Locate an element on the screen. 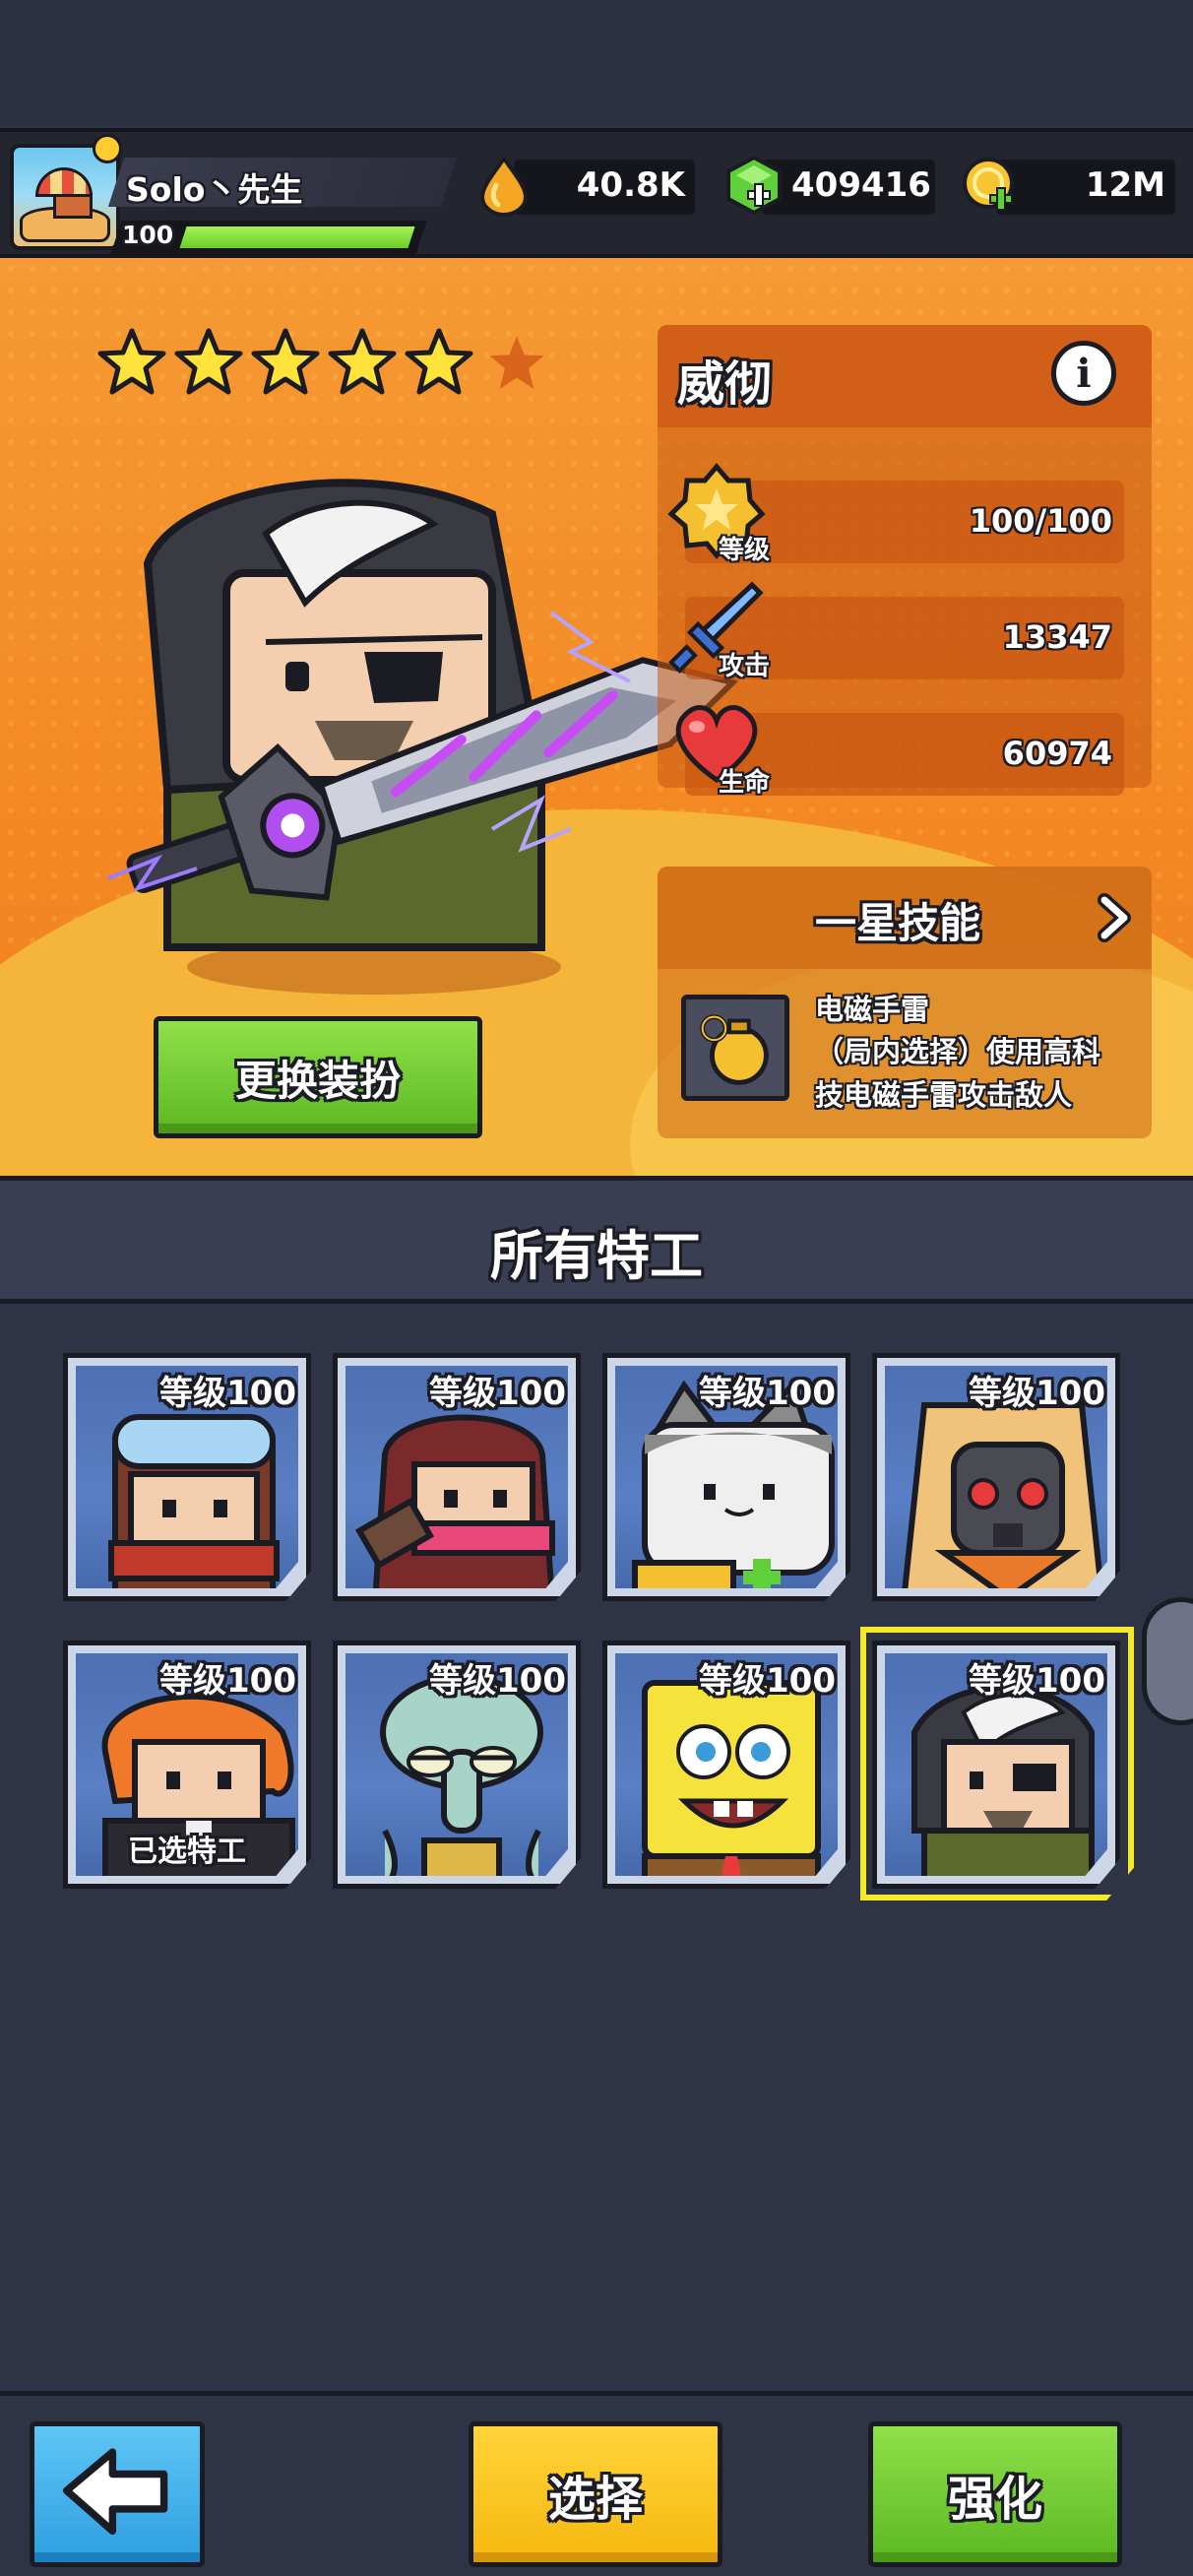 The height and width of the screenshot is (2576, 1193). currency-gems: 409416 is located at coordinates (828, 185).